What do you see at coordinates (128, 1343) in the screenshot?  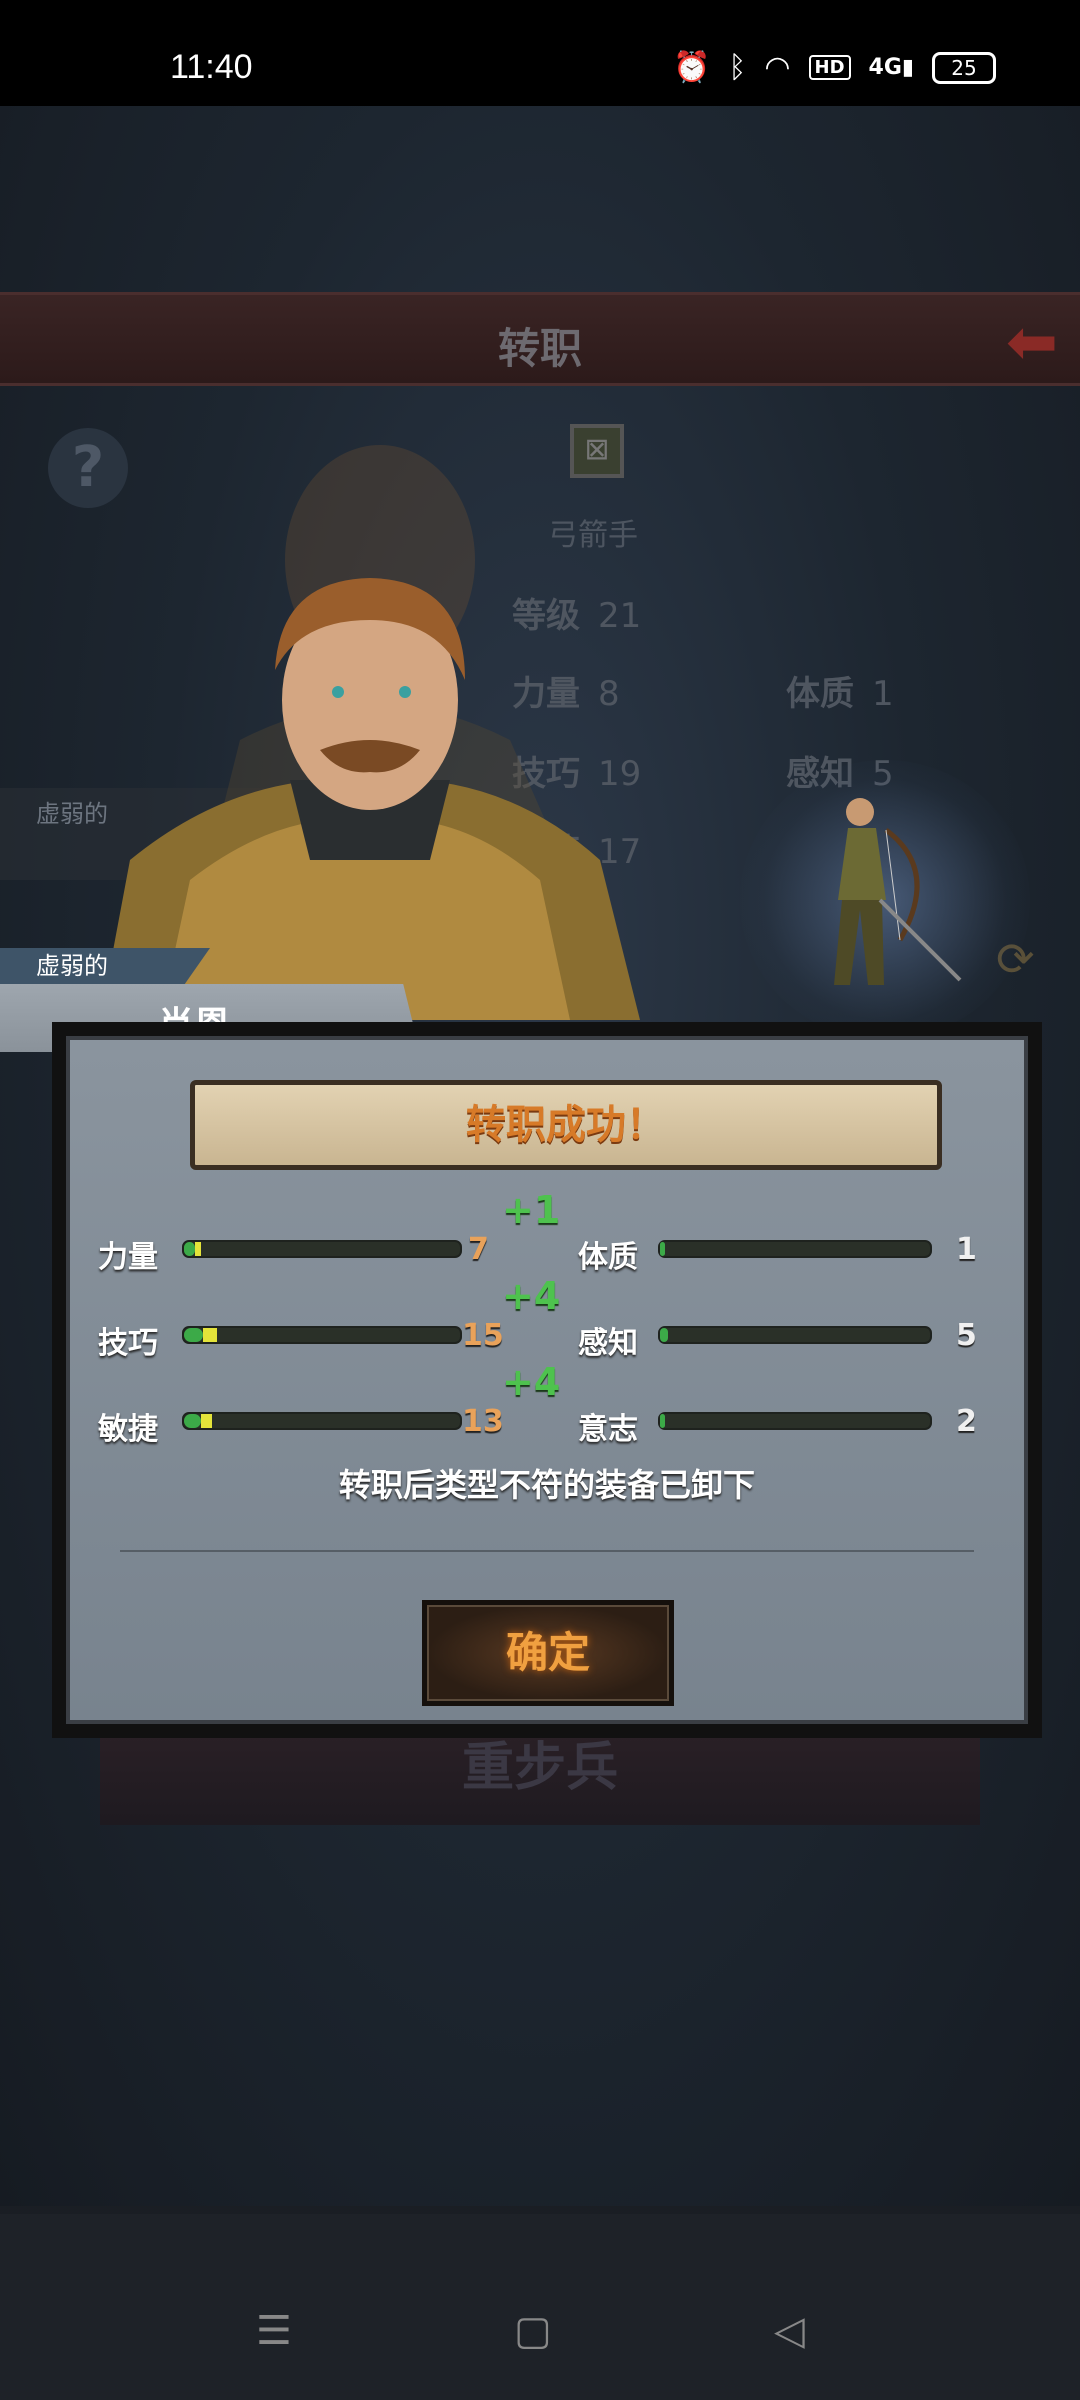 I see `stat-label-skill: 技巧` at bounding box center [128, 1343].